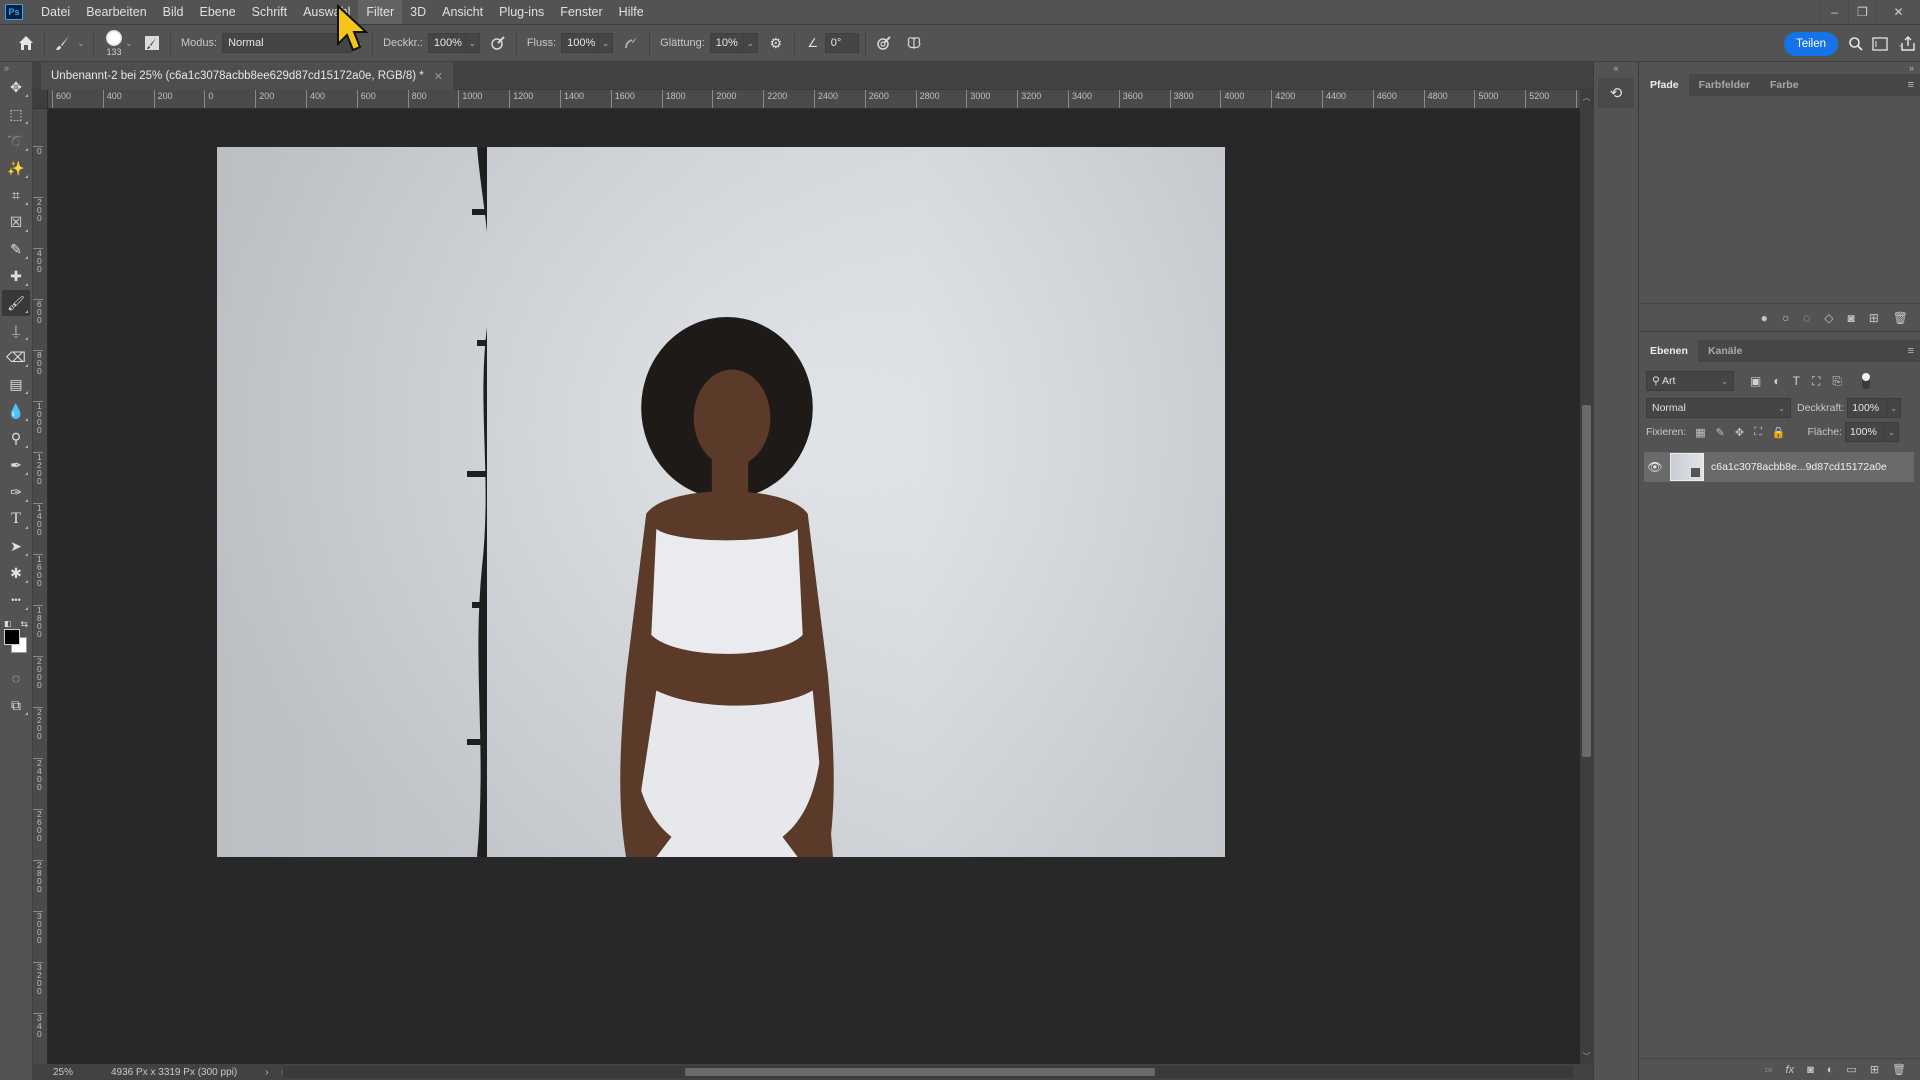 The width and height of the screenshot is (1920, 1080). What do you see at coordinates (1664, 85) in the screenshot?
I see `tab-pfade: Pfade` at bounding box center [1664, 85].